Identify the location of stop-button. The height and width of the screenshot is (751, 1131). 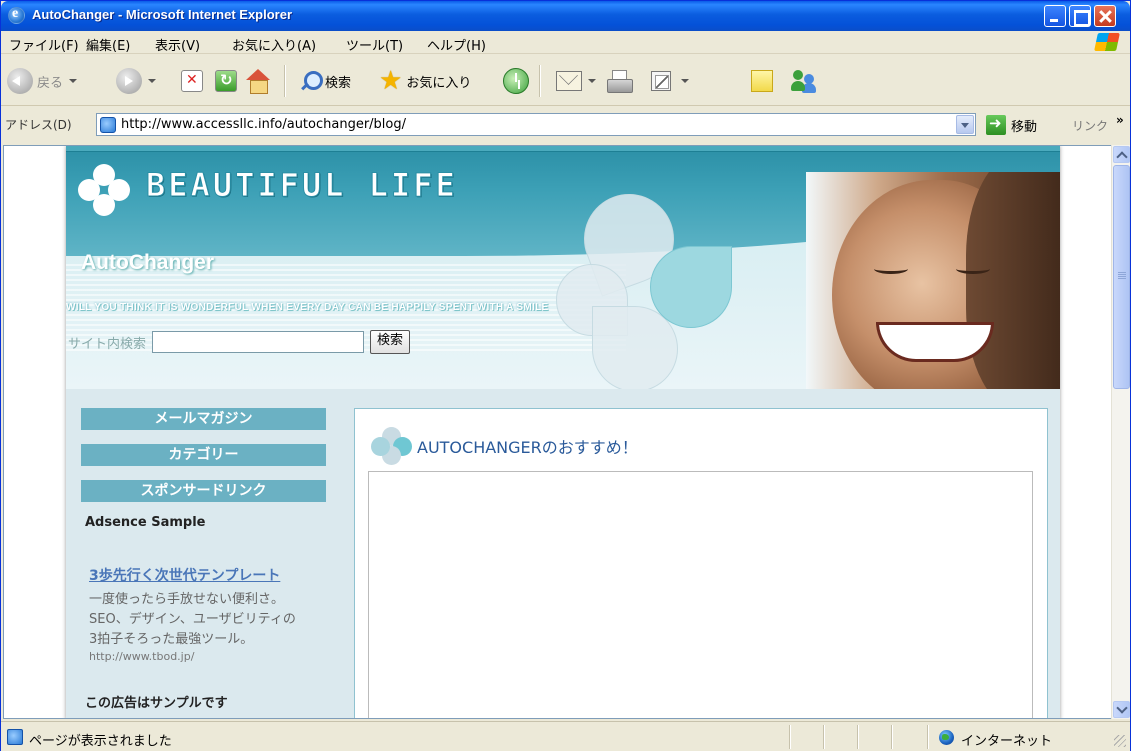
(192, 81).